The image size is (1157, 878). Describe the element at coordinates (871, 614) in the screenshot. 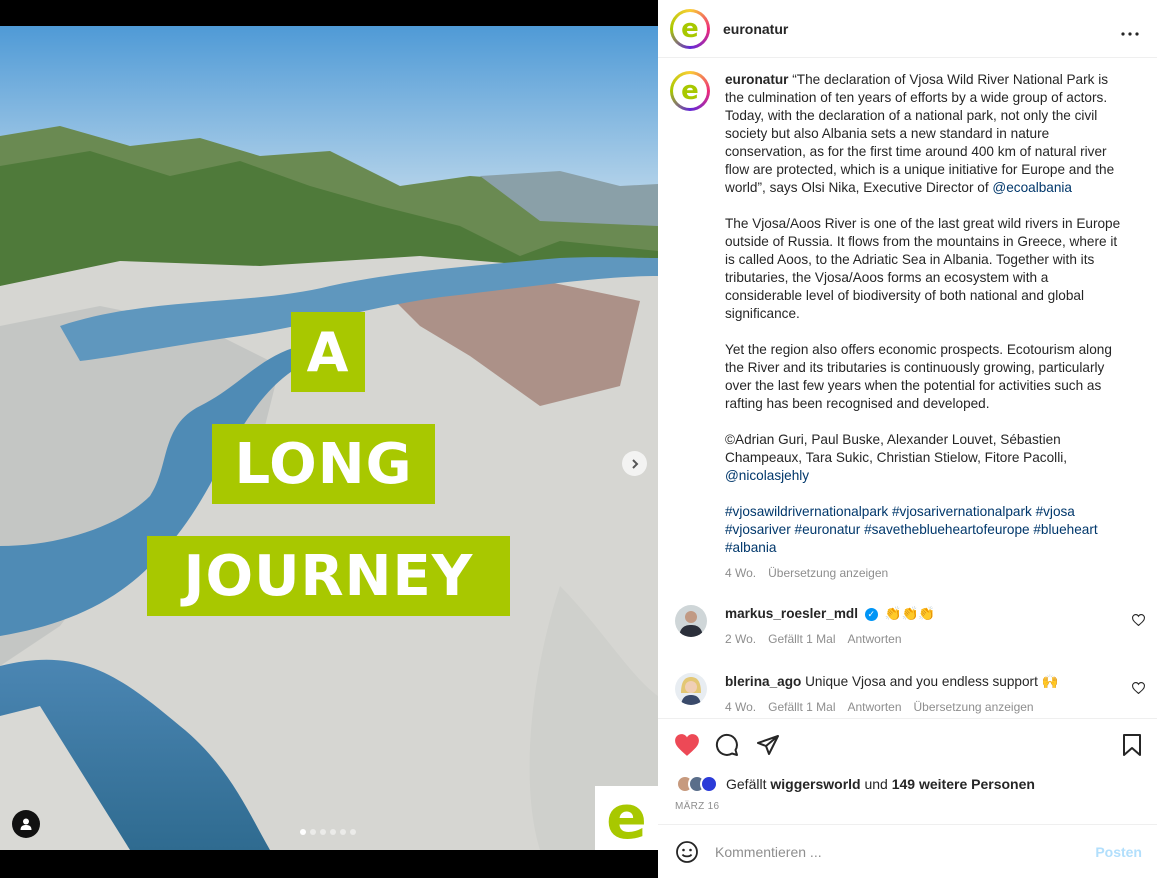

I see `verified-badge-icon: ✓` at that location.